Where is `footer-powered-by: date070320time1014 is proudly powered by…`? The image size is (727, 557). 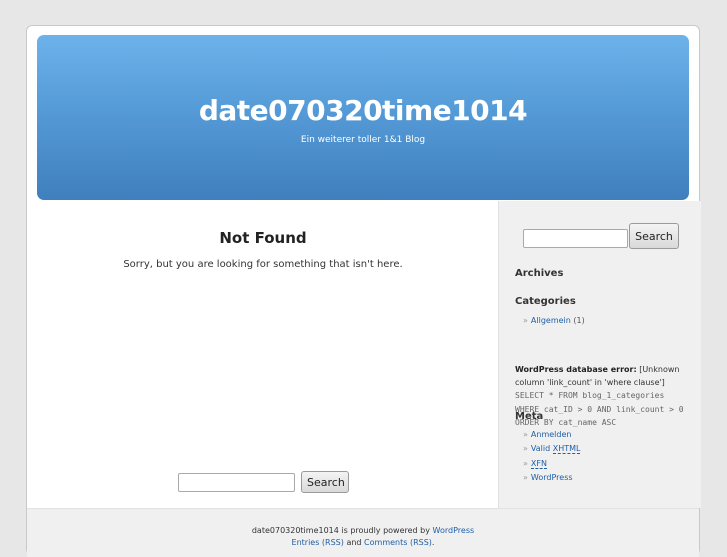 footer-powered-by: date070320time1014 is proudly powered by… is located at coordinates (363, 530).